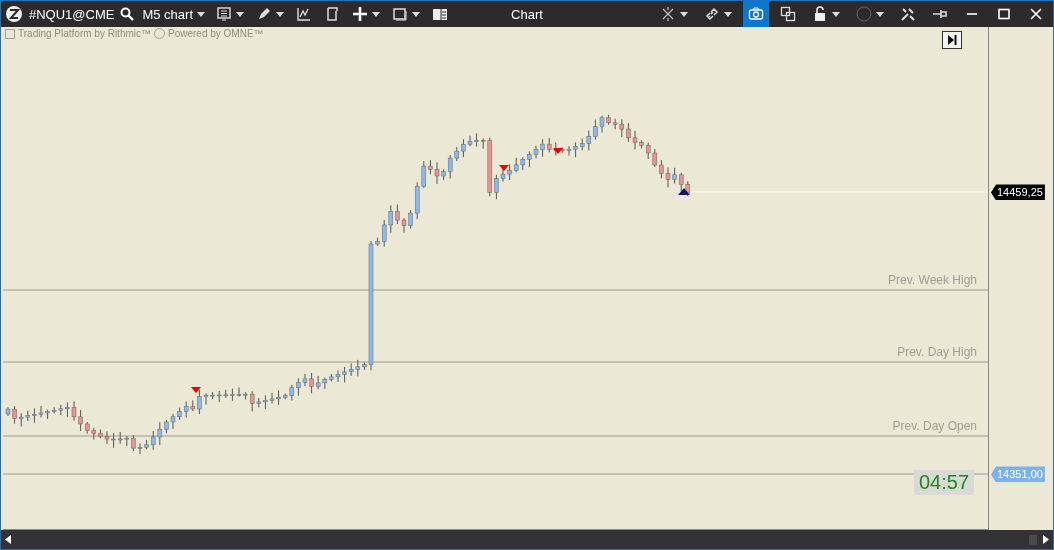 Image resolution: width=1054 pixels, height=550 pixels. Describe the element at coordinates (908, 14) in the screenshot. I see `tools-icon` at that location.